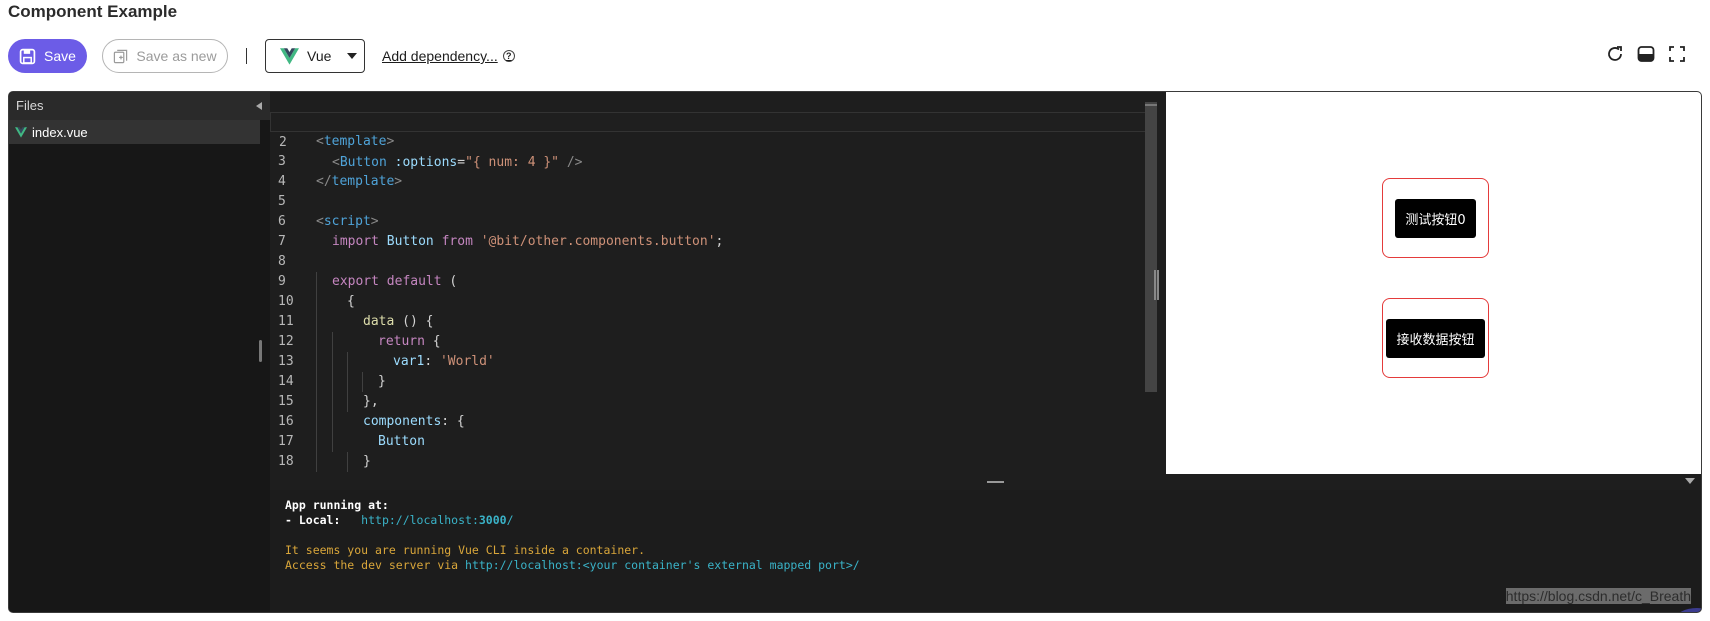 Image resolution: width=1710 pixels, height=621 pixels. What do you see at coordinates (359, 331) in the screenshot?
I see `code-line: 11 return {` at bounding box center [359, 331].